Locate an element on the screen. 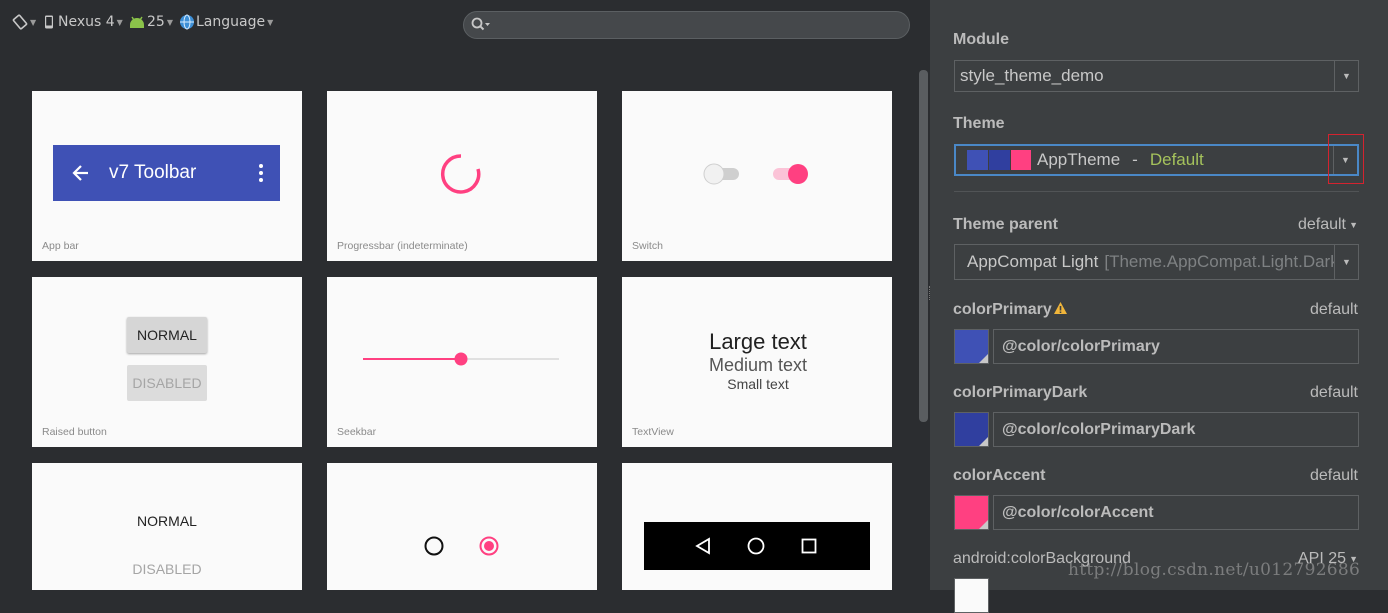 The width and height of the screenshot is (1388, 613). card-raised-button: NORMAL DISABLED Raised button is located at coordinates (167, 362).